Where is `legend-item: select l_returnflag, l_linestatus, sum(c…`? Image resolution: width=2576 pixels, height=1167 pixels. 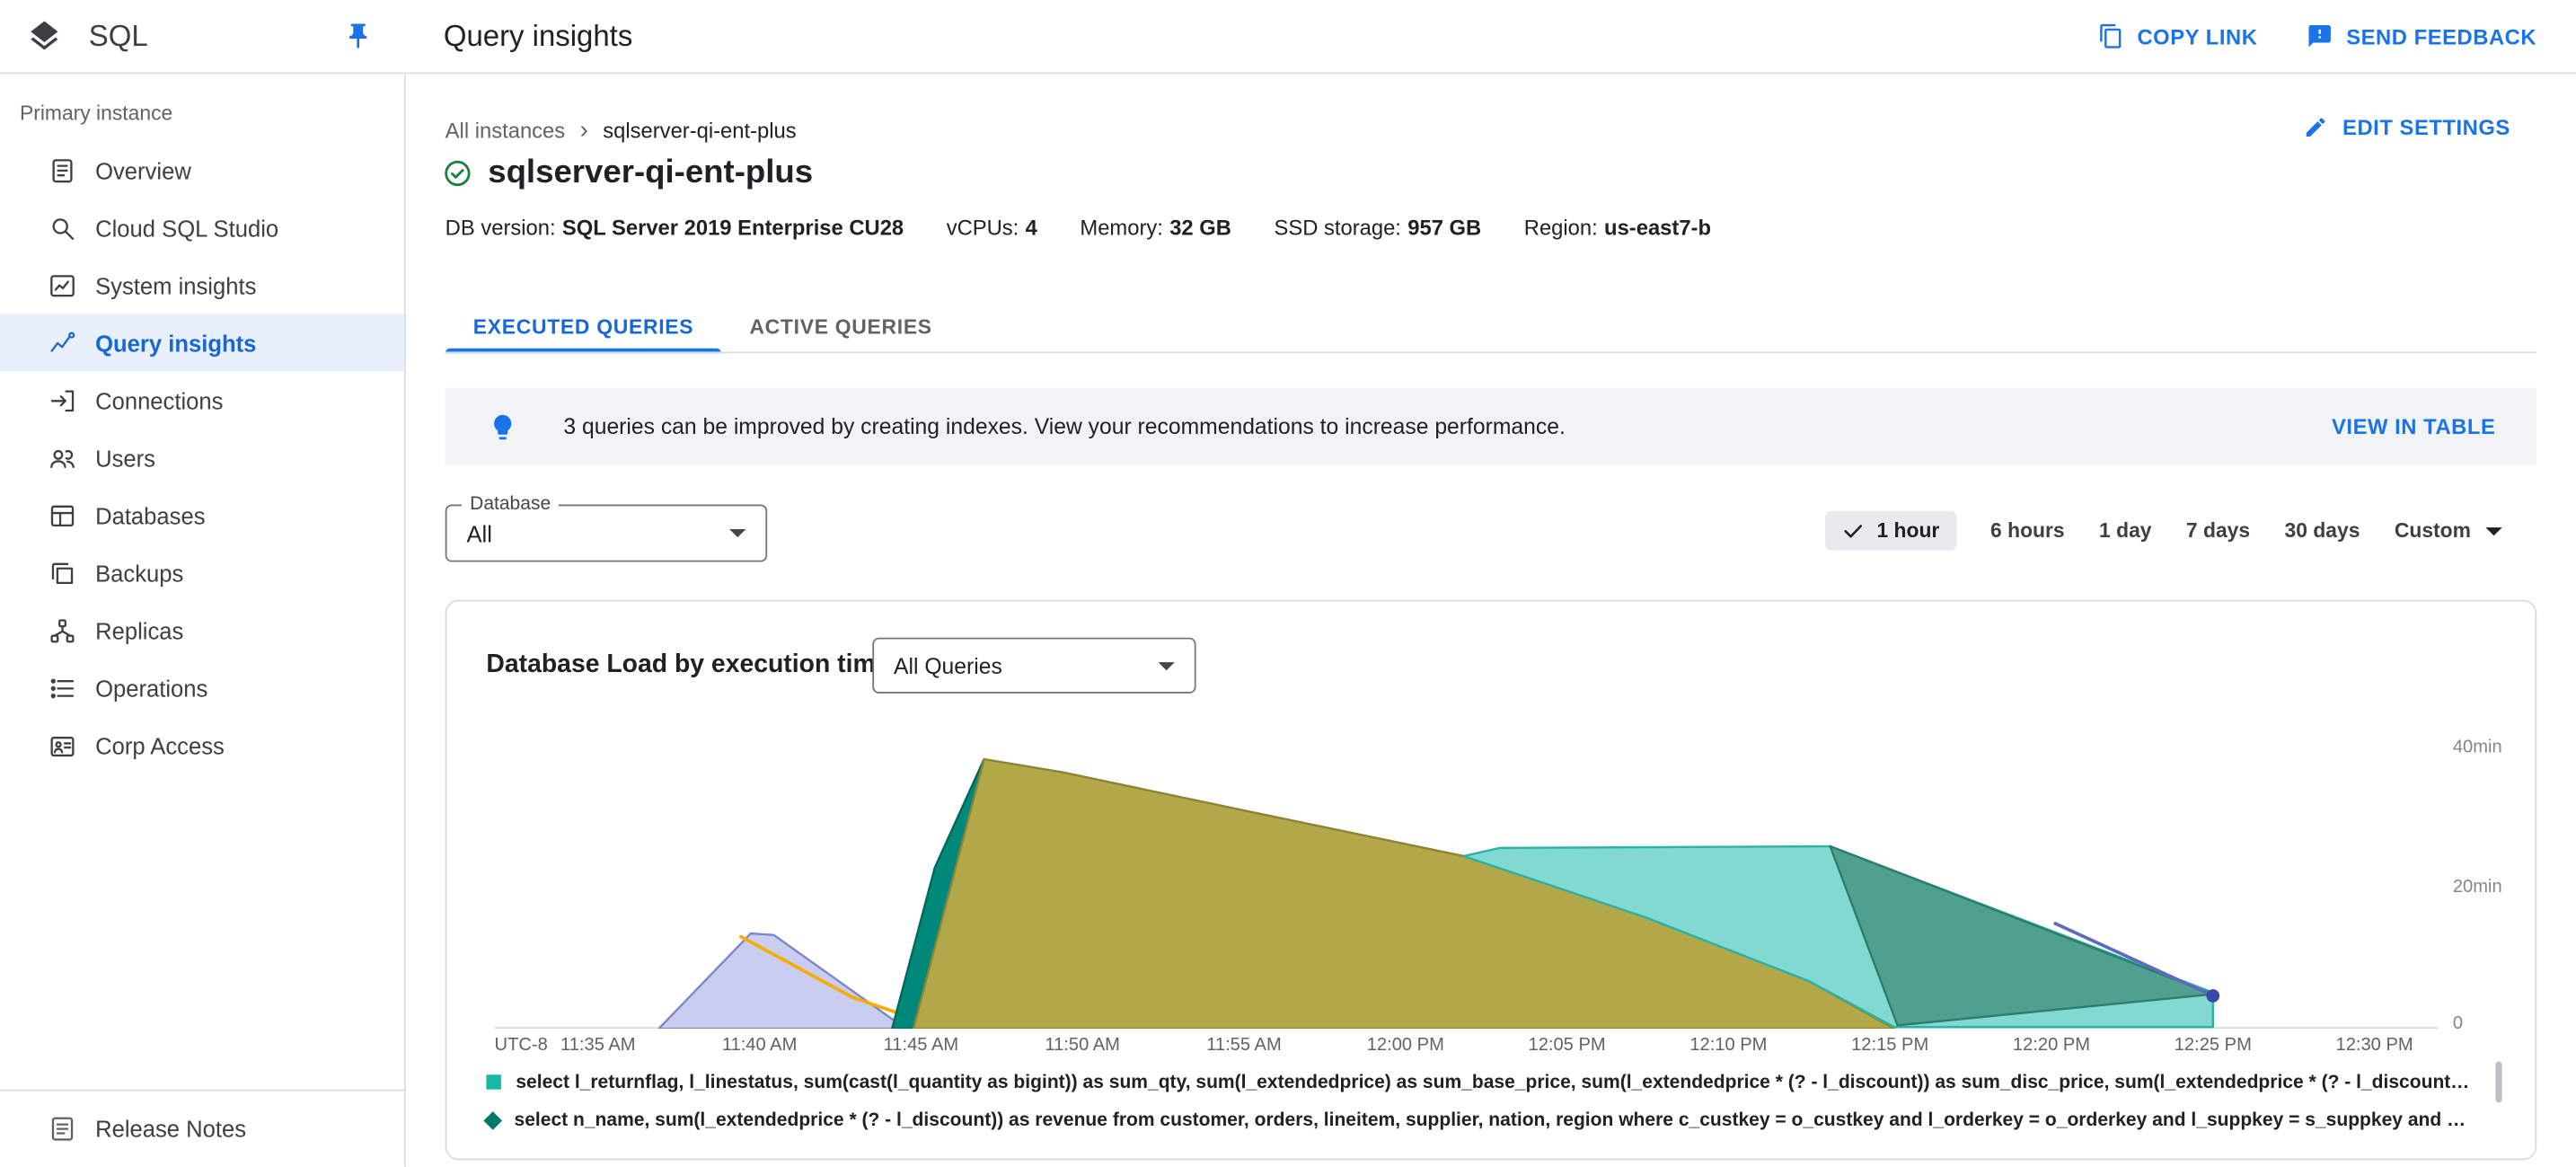
legend-item: select l_returnflag, l_linestatus, sum(c… is located at coordinates (1479, 1082).